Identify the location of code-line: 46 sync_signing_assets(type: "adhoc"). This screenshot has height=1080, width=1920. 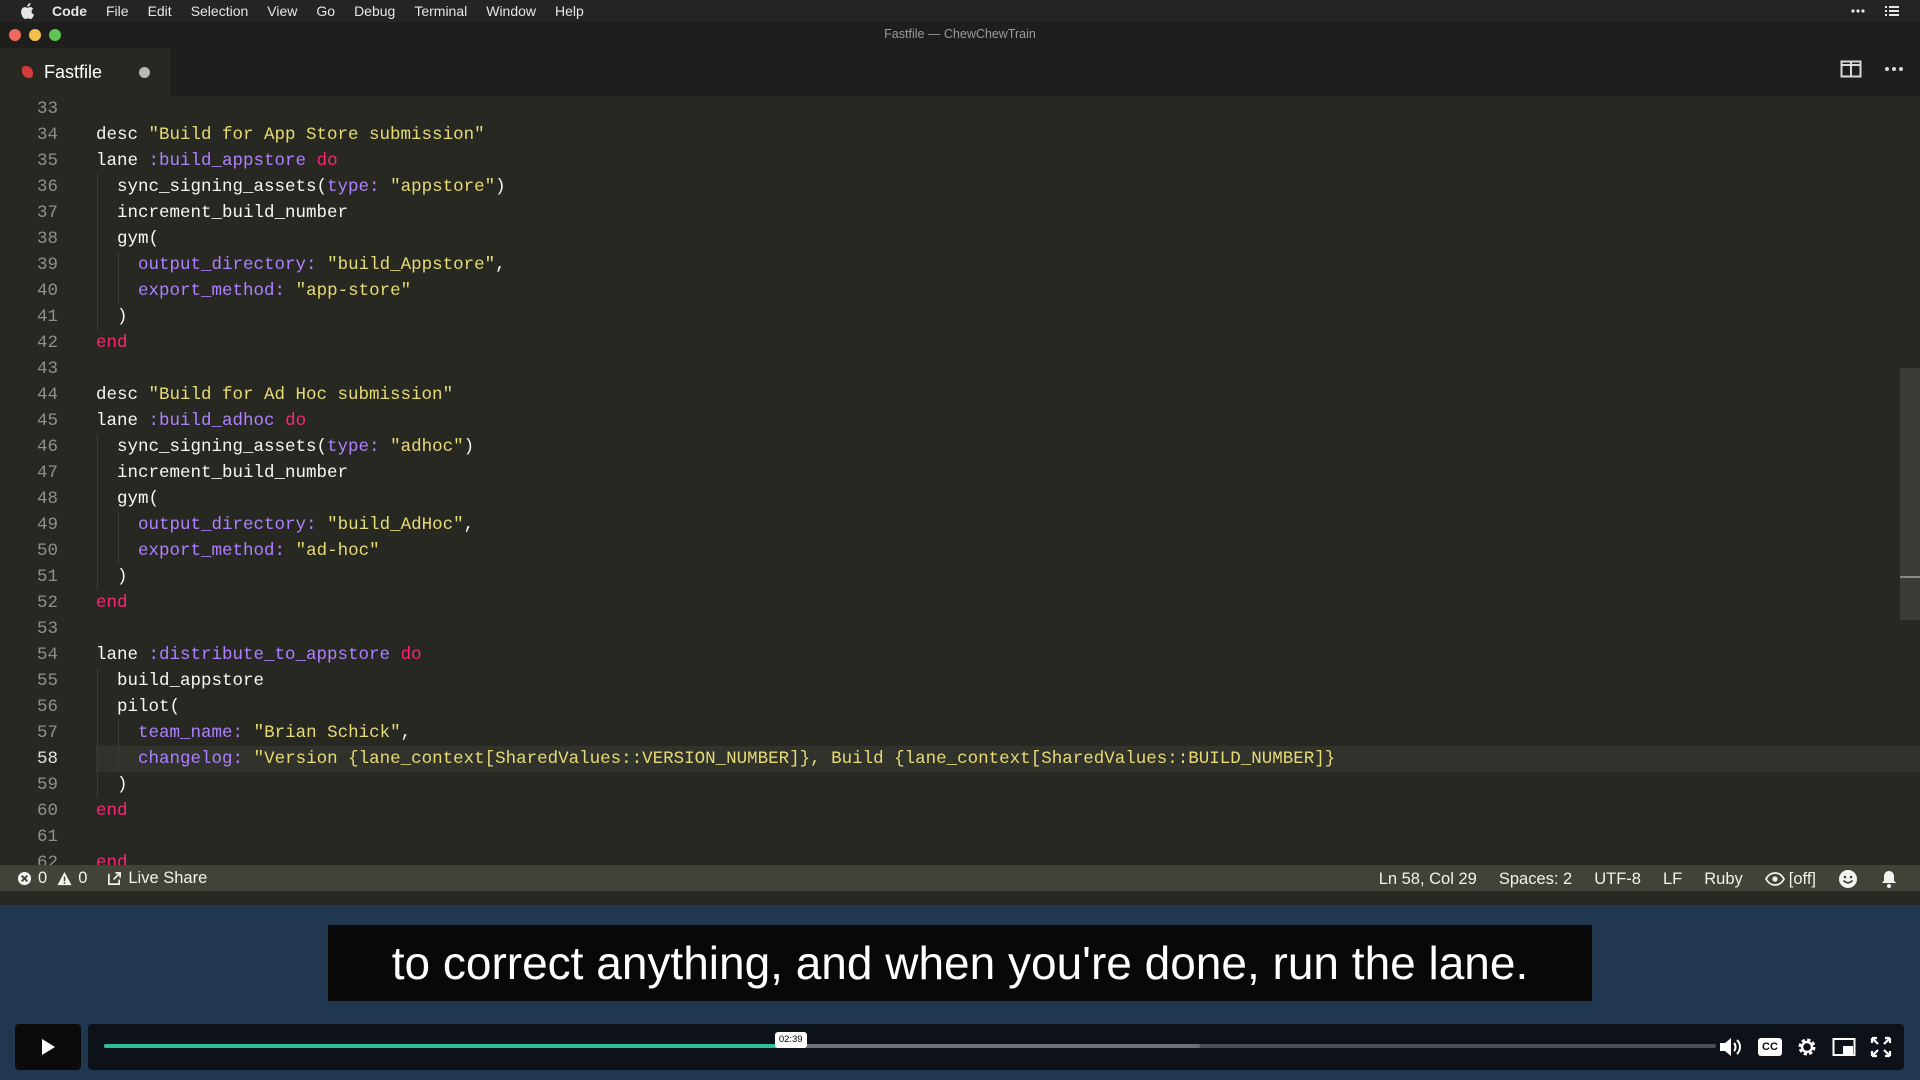
(950, 447).